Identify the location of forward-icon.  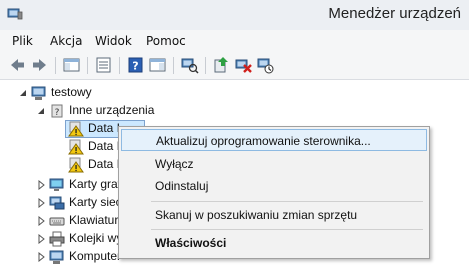
(39, 65).